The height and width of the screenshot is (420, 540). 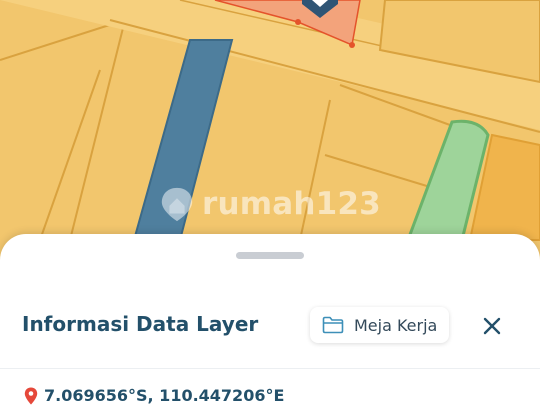 I want to click on close-button, so click(x=492, y=326).